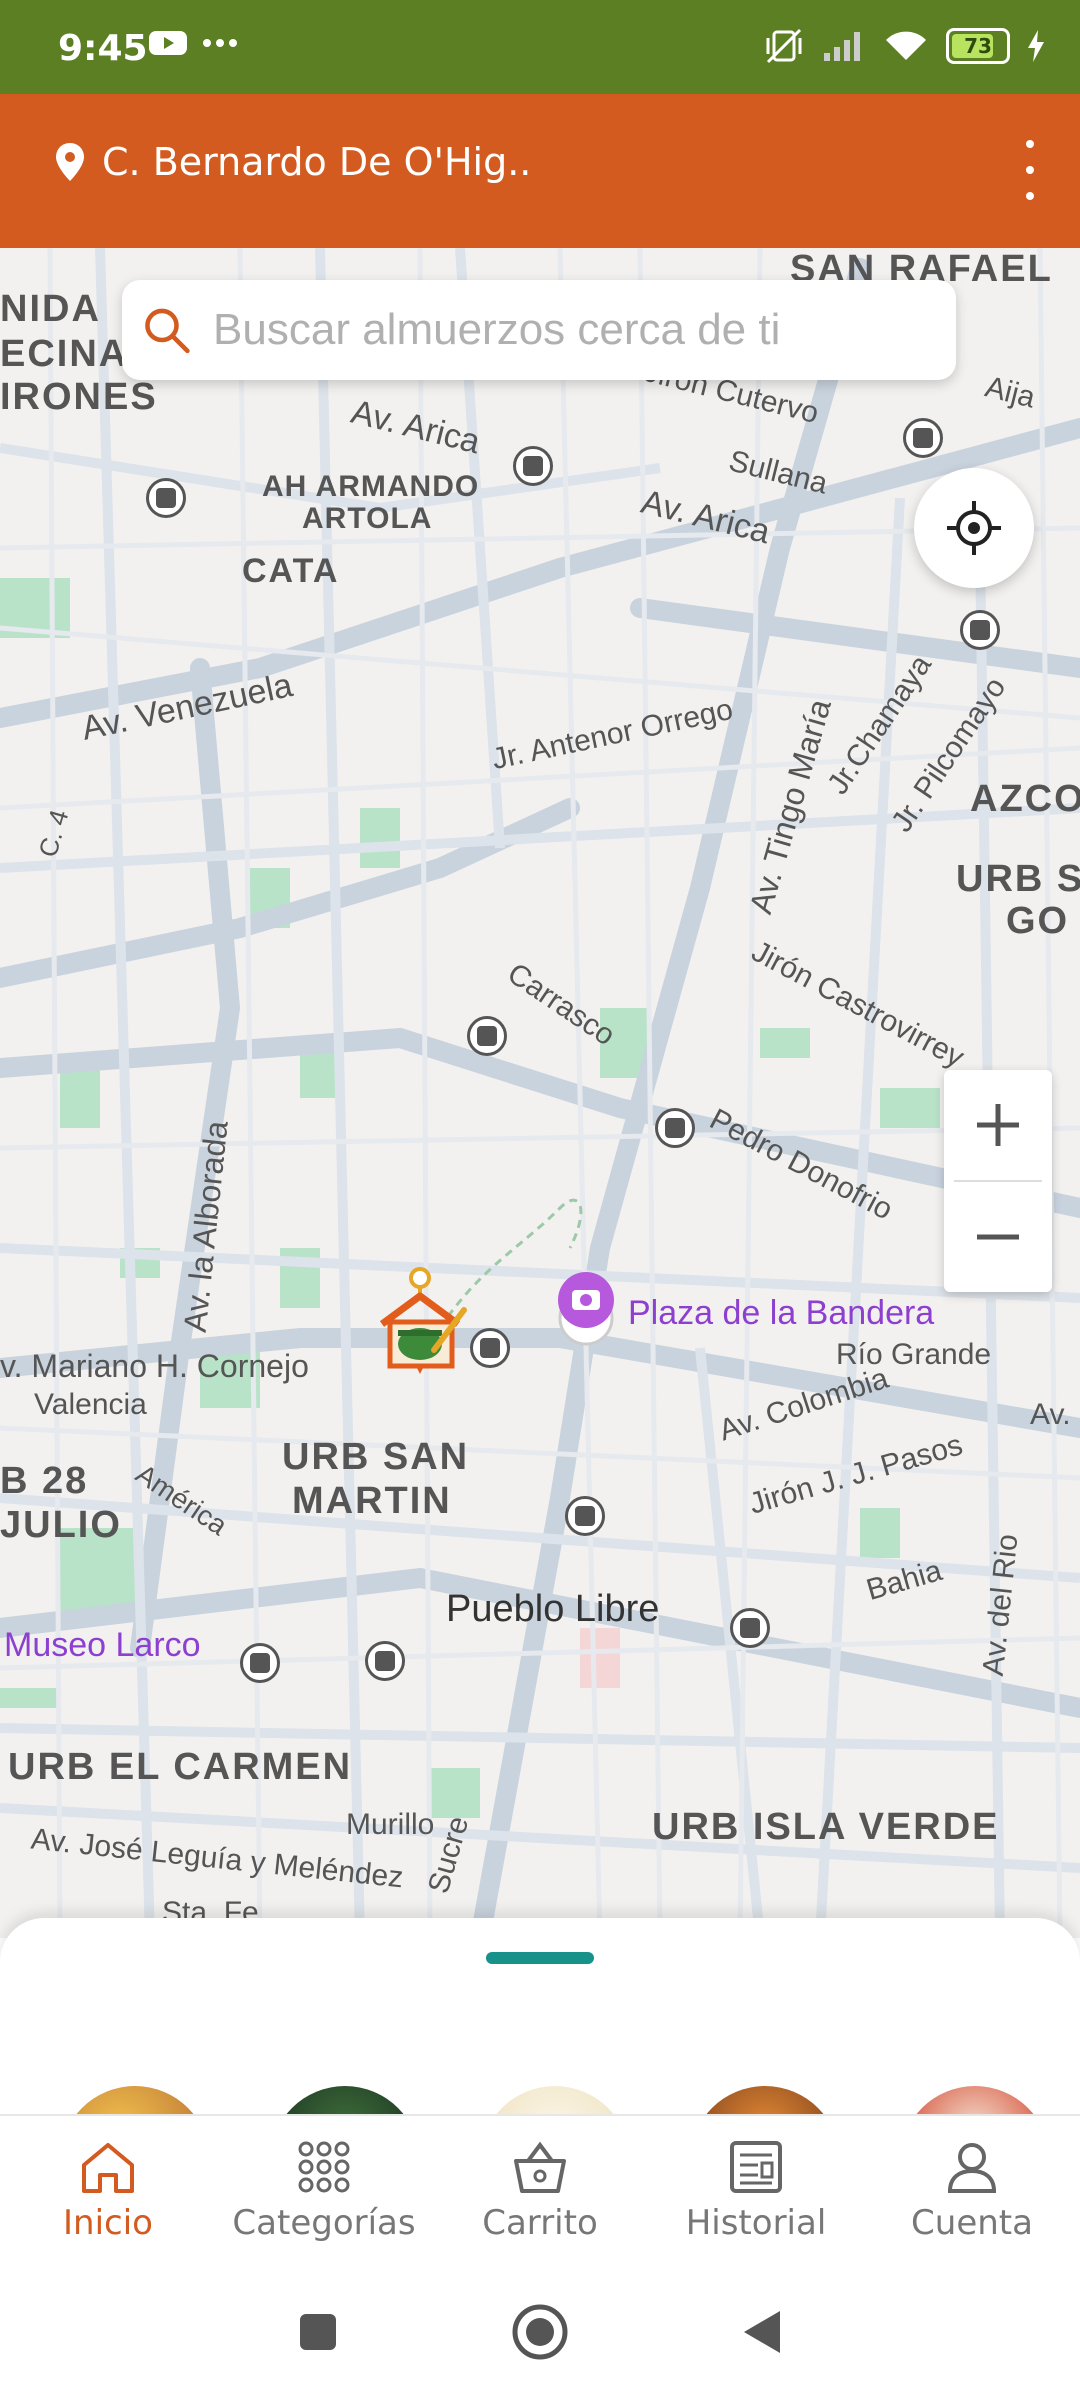 The height and width of the screenshot is (2400, 1080). Describe the element at coordinates (317, 162) in the screenshot. I see `address-label: C. Bernardo De O'Hig..` at that location.